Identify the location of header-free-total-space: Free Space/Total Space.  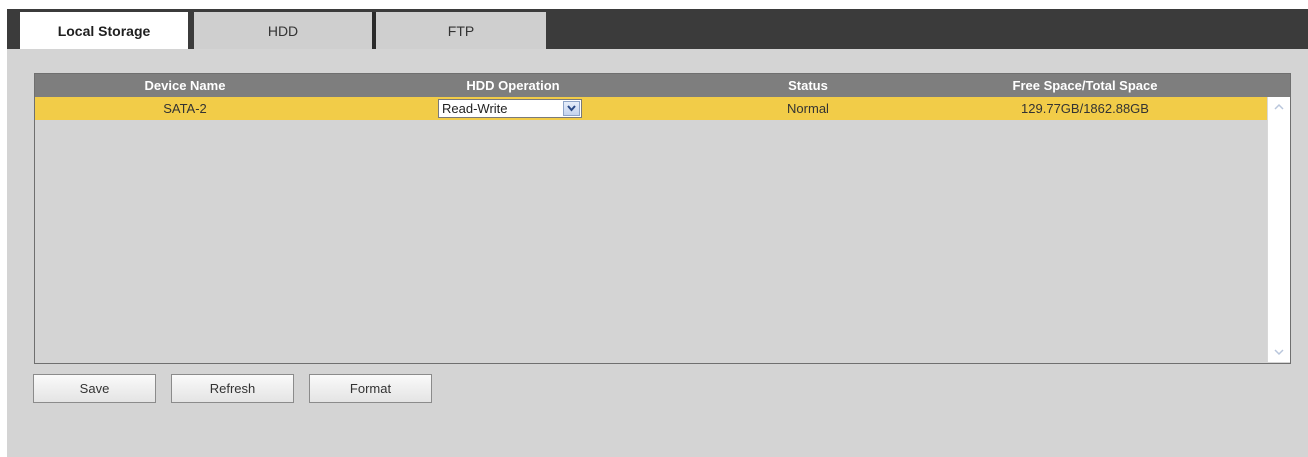
(1085, 85).